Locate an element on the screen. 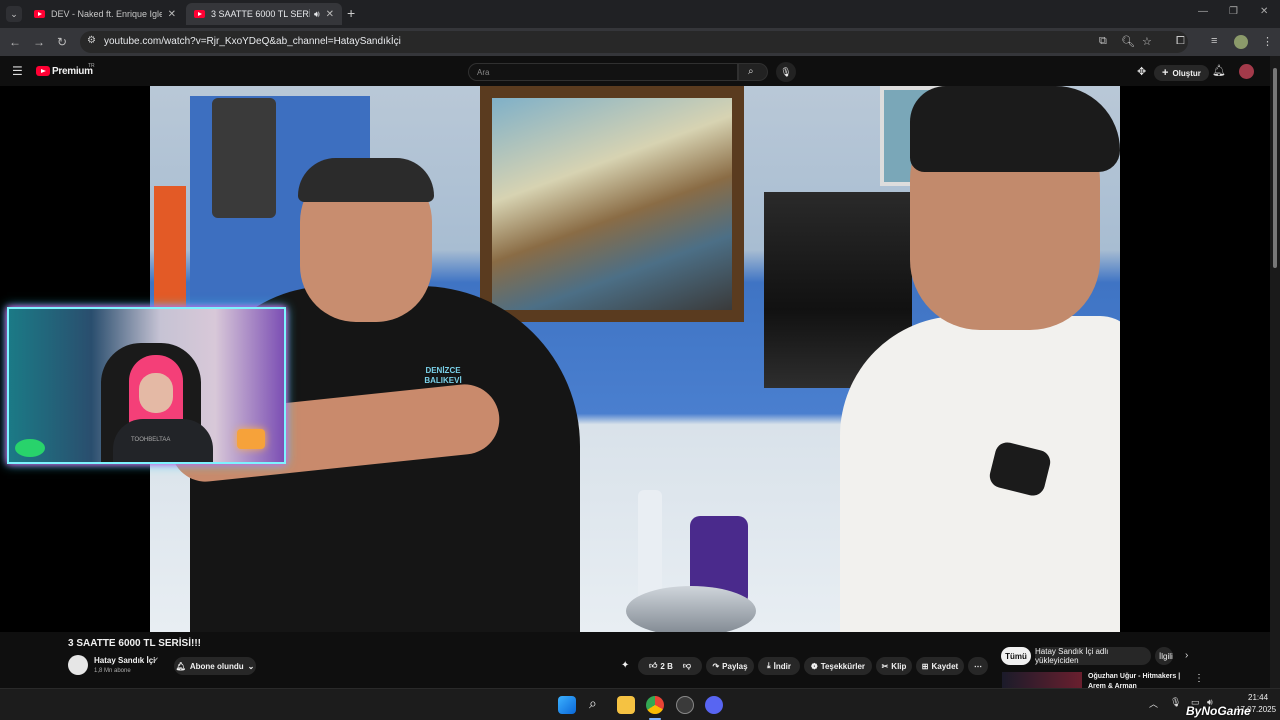 This screenshot has width=1280, height=720. man-left-hair is located at coordinates (366, 180).